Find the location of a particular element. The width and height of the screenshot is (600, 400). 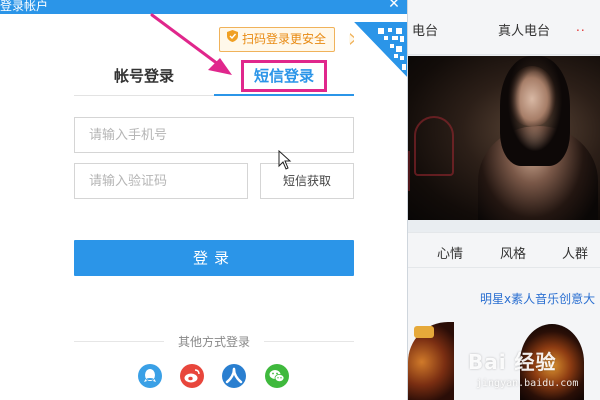

tab-account-login: 帐号登录 is located at coordinates (144, 78).